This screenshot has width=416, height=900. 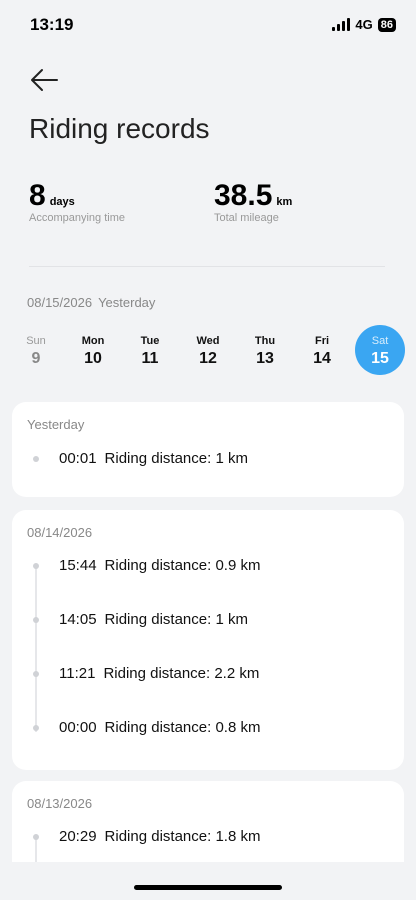 I want to click on record-time: 20:29, so click(x=78, y=836).